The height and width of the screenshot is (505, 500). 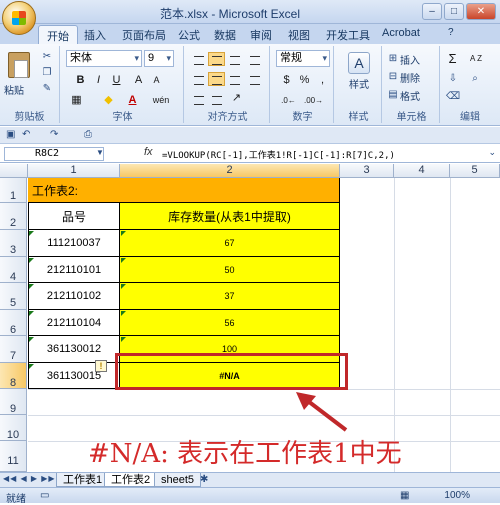 I want to click on cut-icon: ✂, so click(x=47, y=57).